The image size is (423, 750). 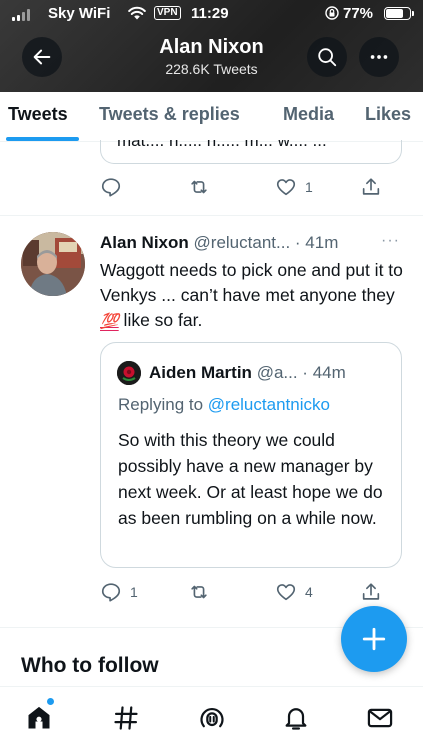 What do you see at coordinates (388, 114) in the screenshot?
I see `tab-likes: Likes` at bounding box center [388, 114].